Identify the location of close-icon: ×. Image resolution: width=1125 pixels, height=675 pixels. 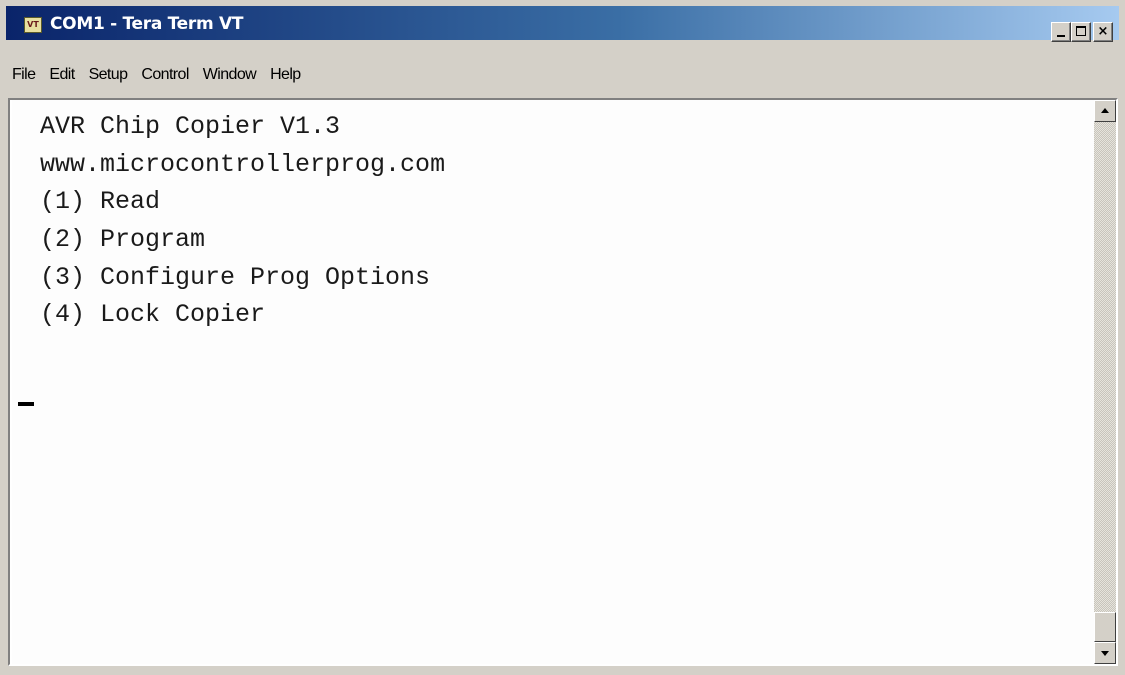
(1103, 31).